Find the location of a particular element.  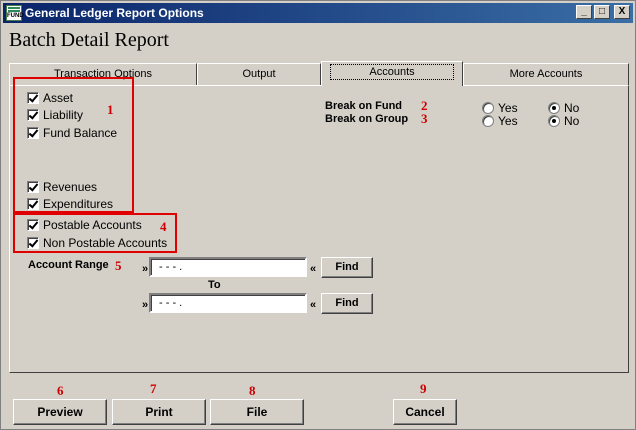

tab-accounts: Accounts is located at coordinates (392, 73).